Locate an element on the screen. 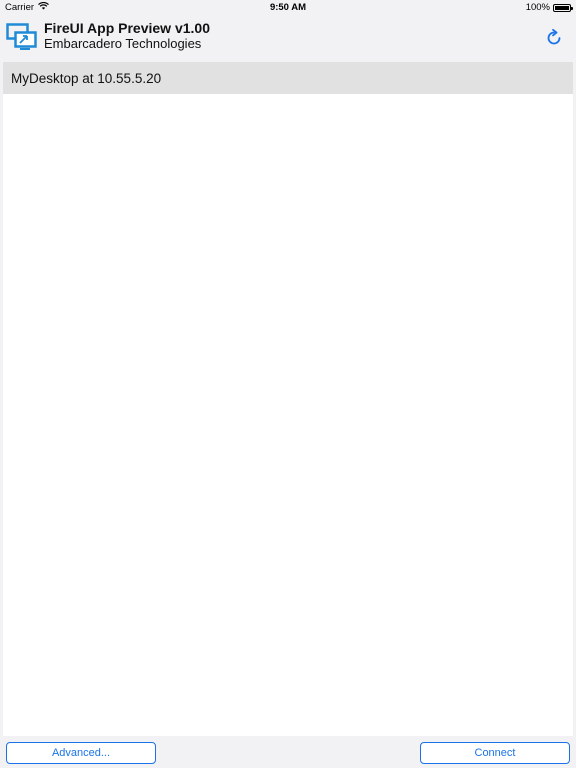 This screenshot has height=768, width=576. status-bar: Carrier 9:50 AM 100% is located at coordinates (288, 7).